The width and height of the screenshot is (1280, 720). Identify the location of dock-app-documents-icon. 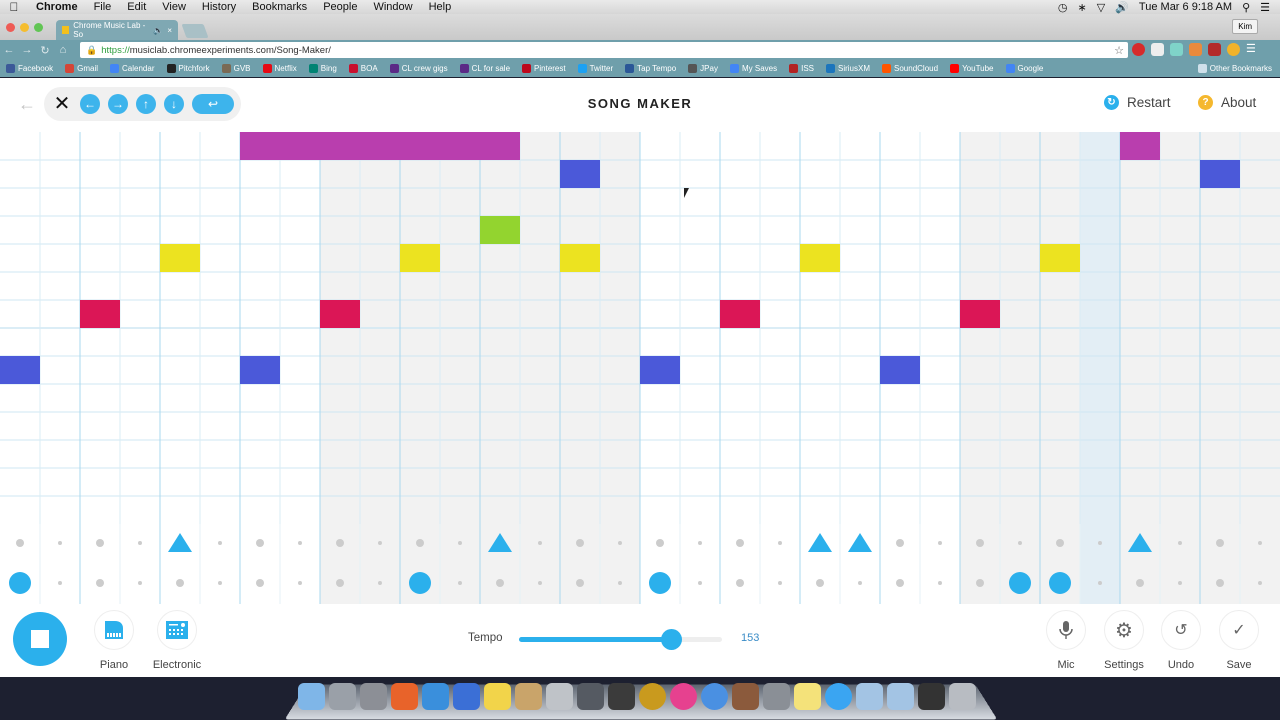
(869, 696).